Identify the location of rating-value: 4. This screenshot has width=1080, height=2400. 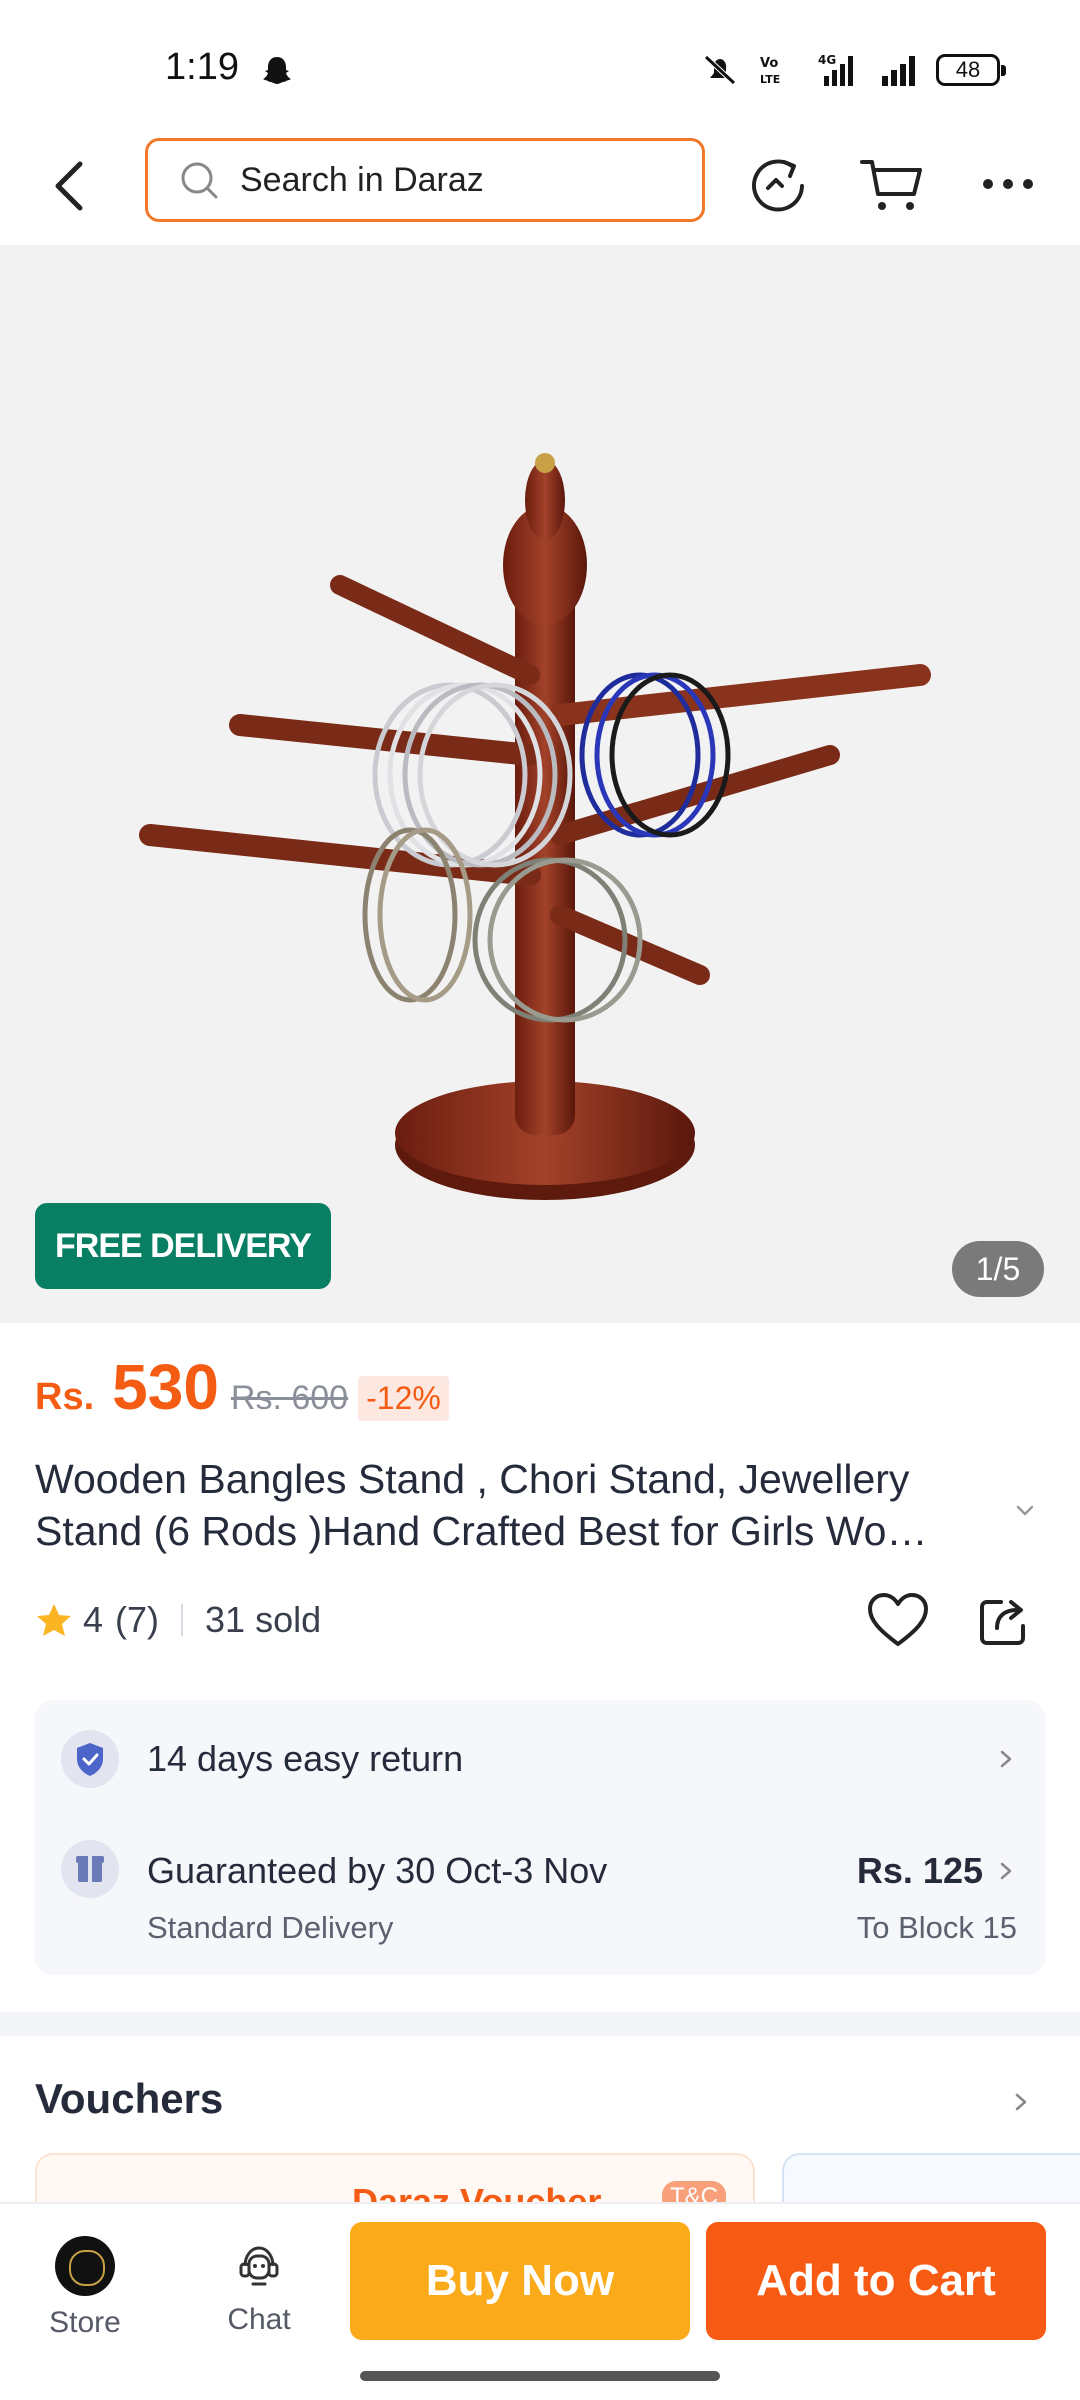
(93, 1619).